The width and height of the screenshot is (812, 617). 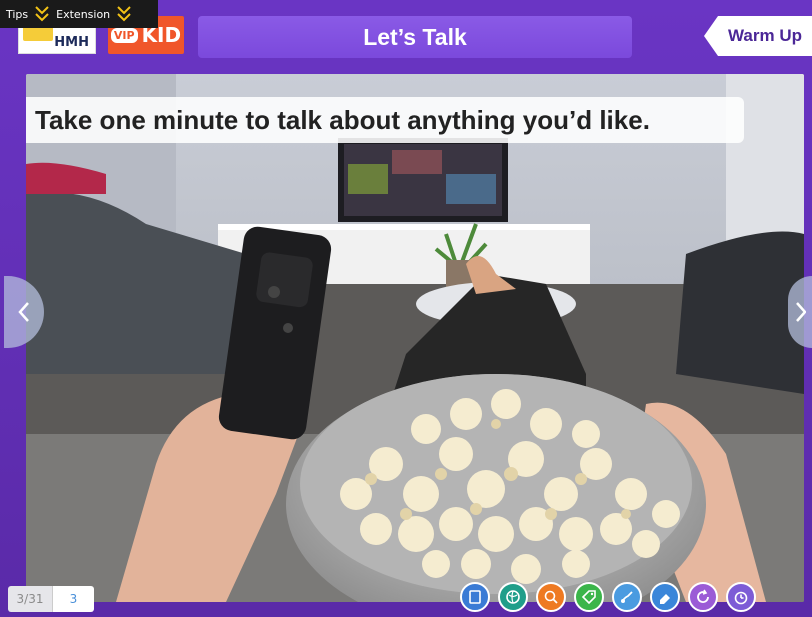 I want to click on vipkid-badge: VIP, so click(x=124, y=35).